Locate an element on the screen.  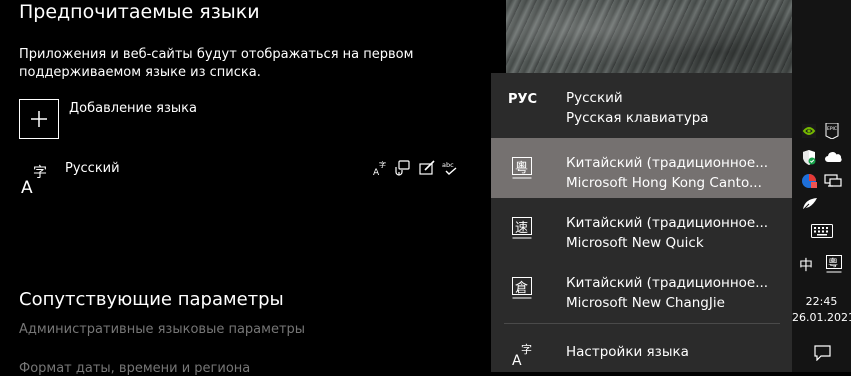
add-language-button is located at coordinates (39, 119).